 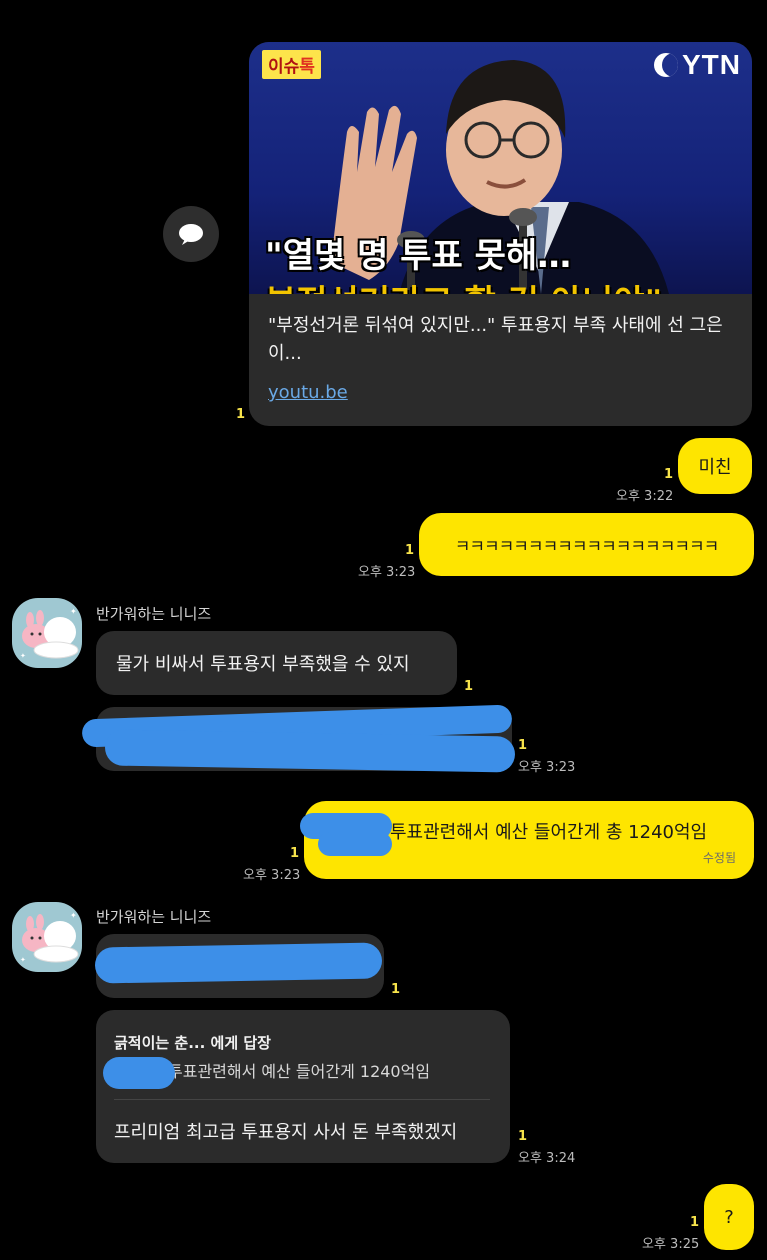 What do you see at coordinates (302, 1099) in the screenshot?
I see `reply-divider` at bounding box center [302, 1099].